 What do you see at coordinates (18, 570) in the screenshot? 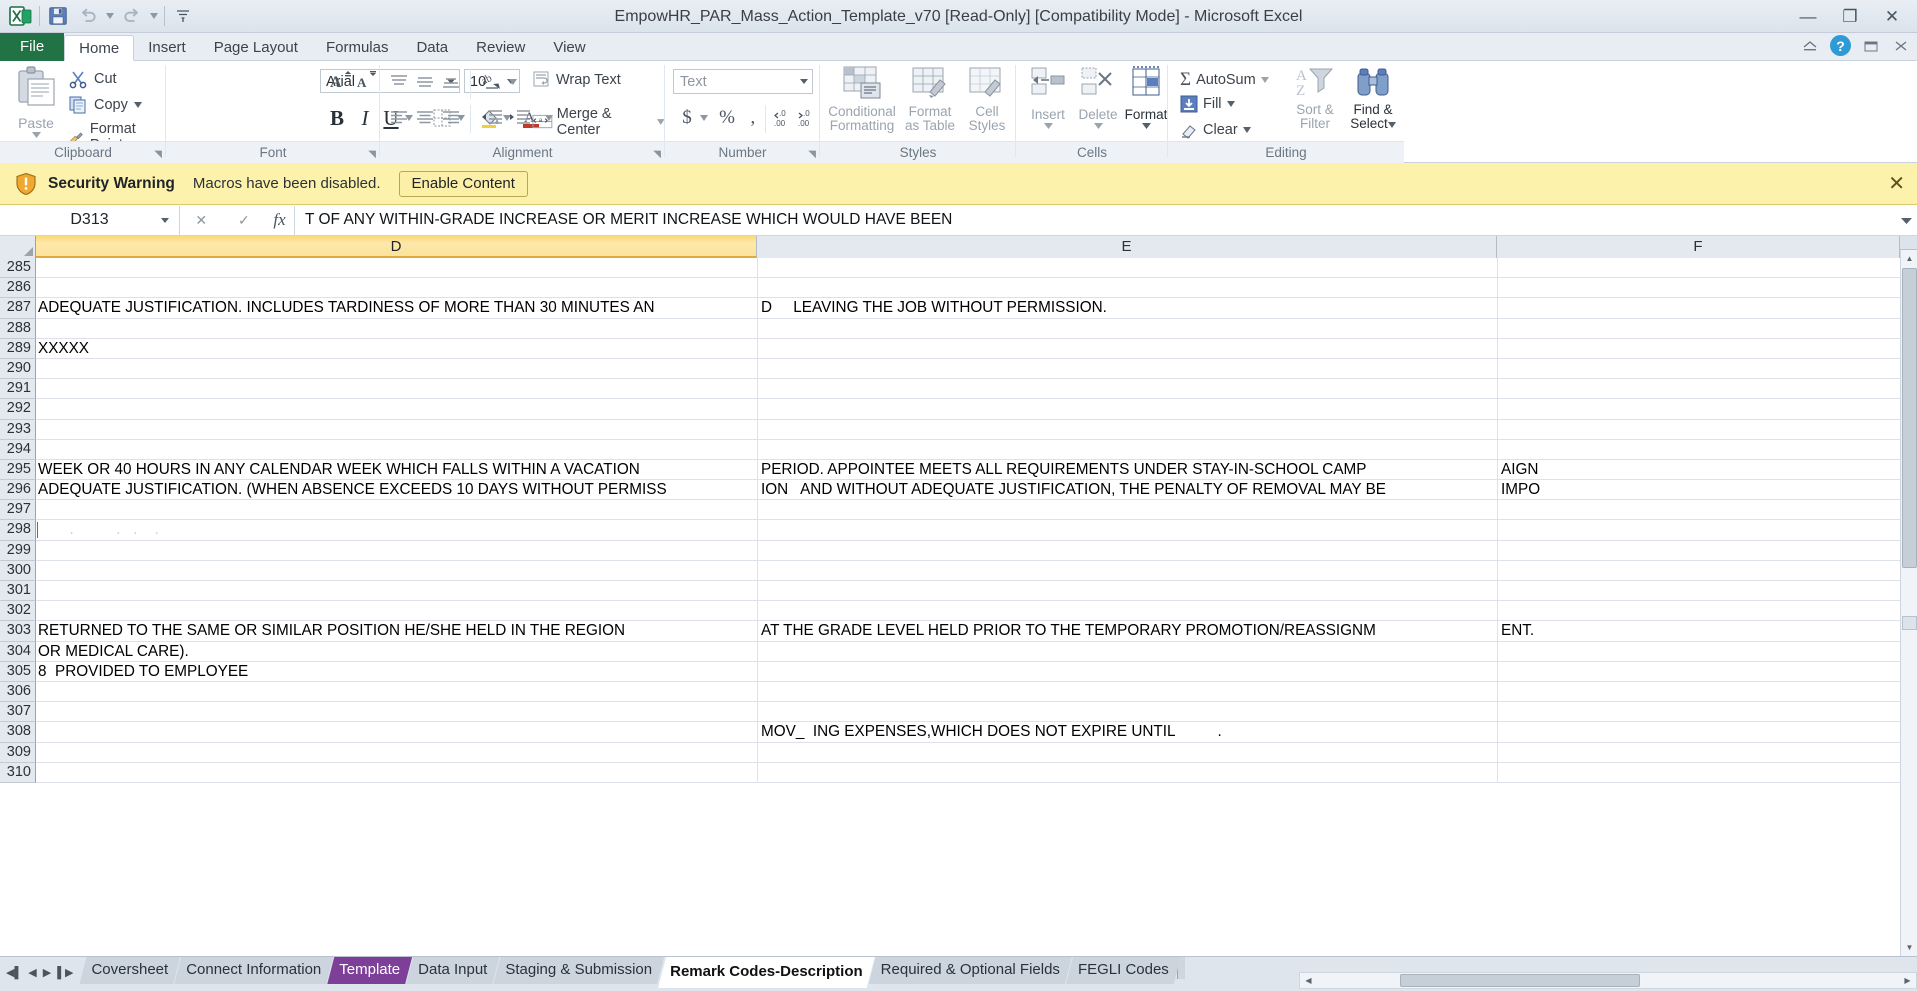
I see `row-header: 300` at bounding box center [18, 570].